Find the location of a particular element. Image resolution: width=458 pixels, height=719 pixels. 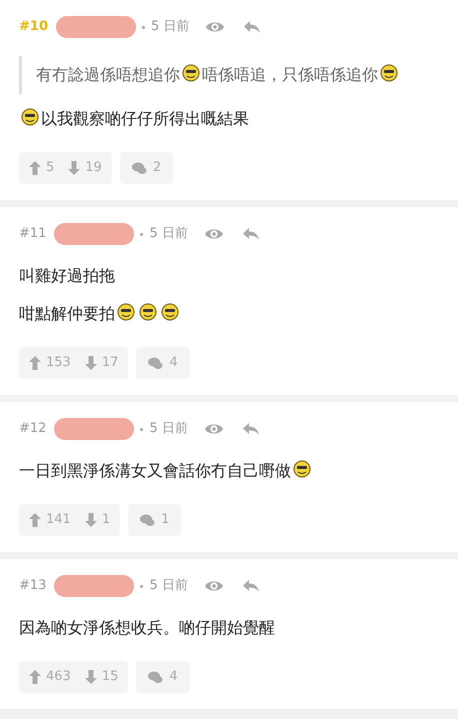

upvote-count: 5 is located at coordinates (50, 168).